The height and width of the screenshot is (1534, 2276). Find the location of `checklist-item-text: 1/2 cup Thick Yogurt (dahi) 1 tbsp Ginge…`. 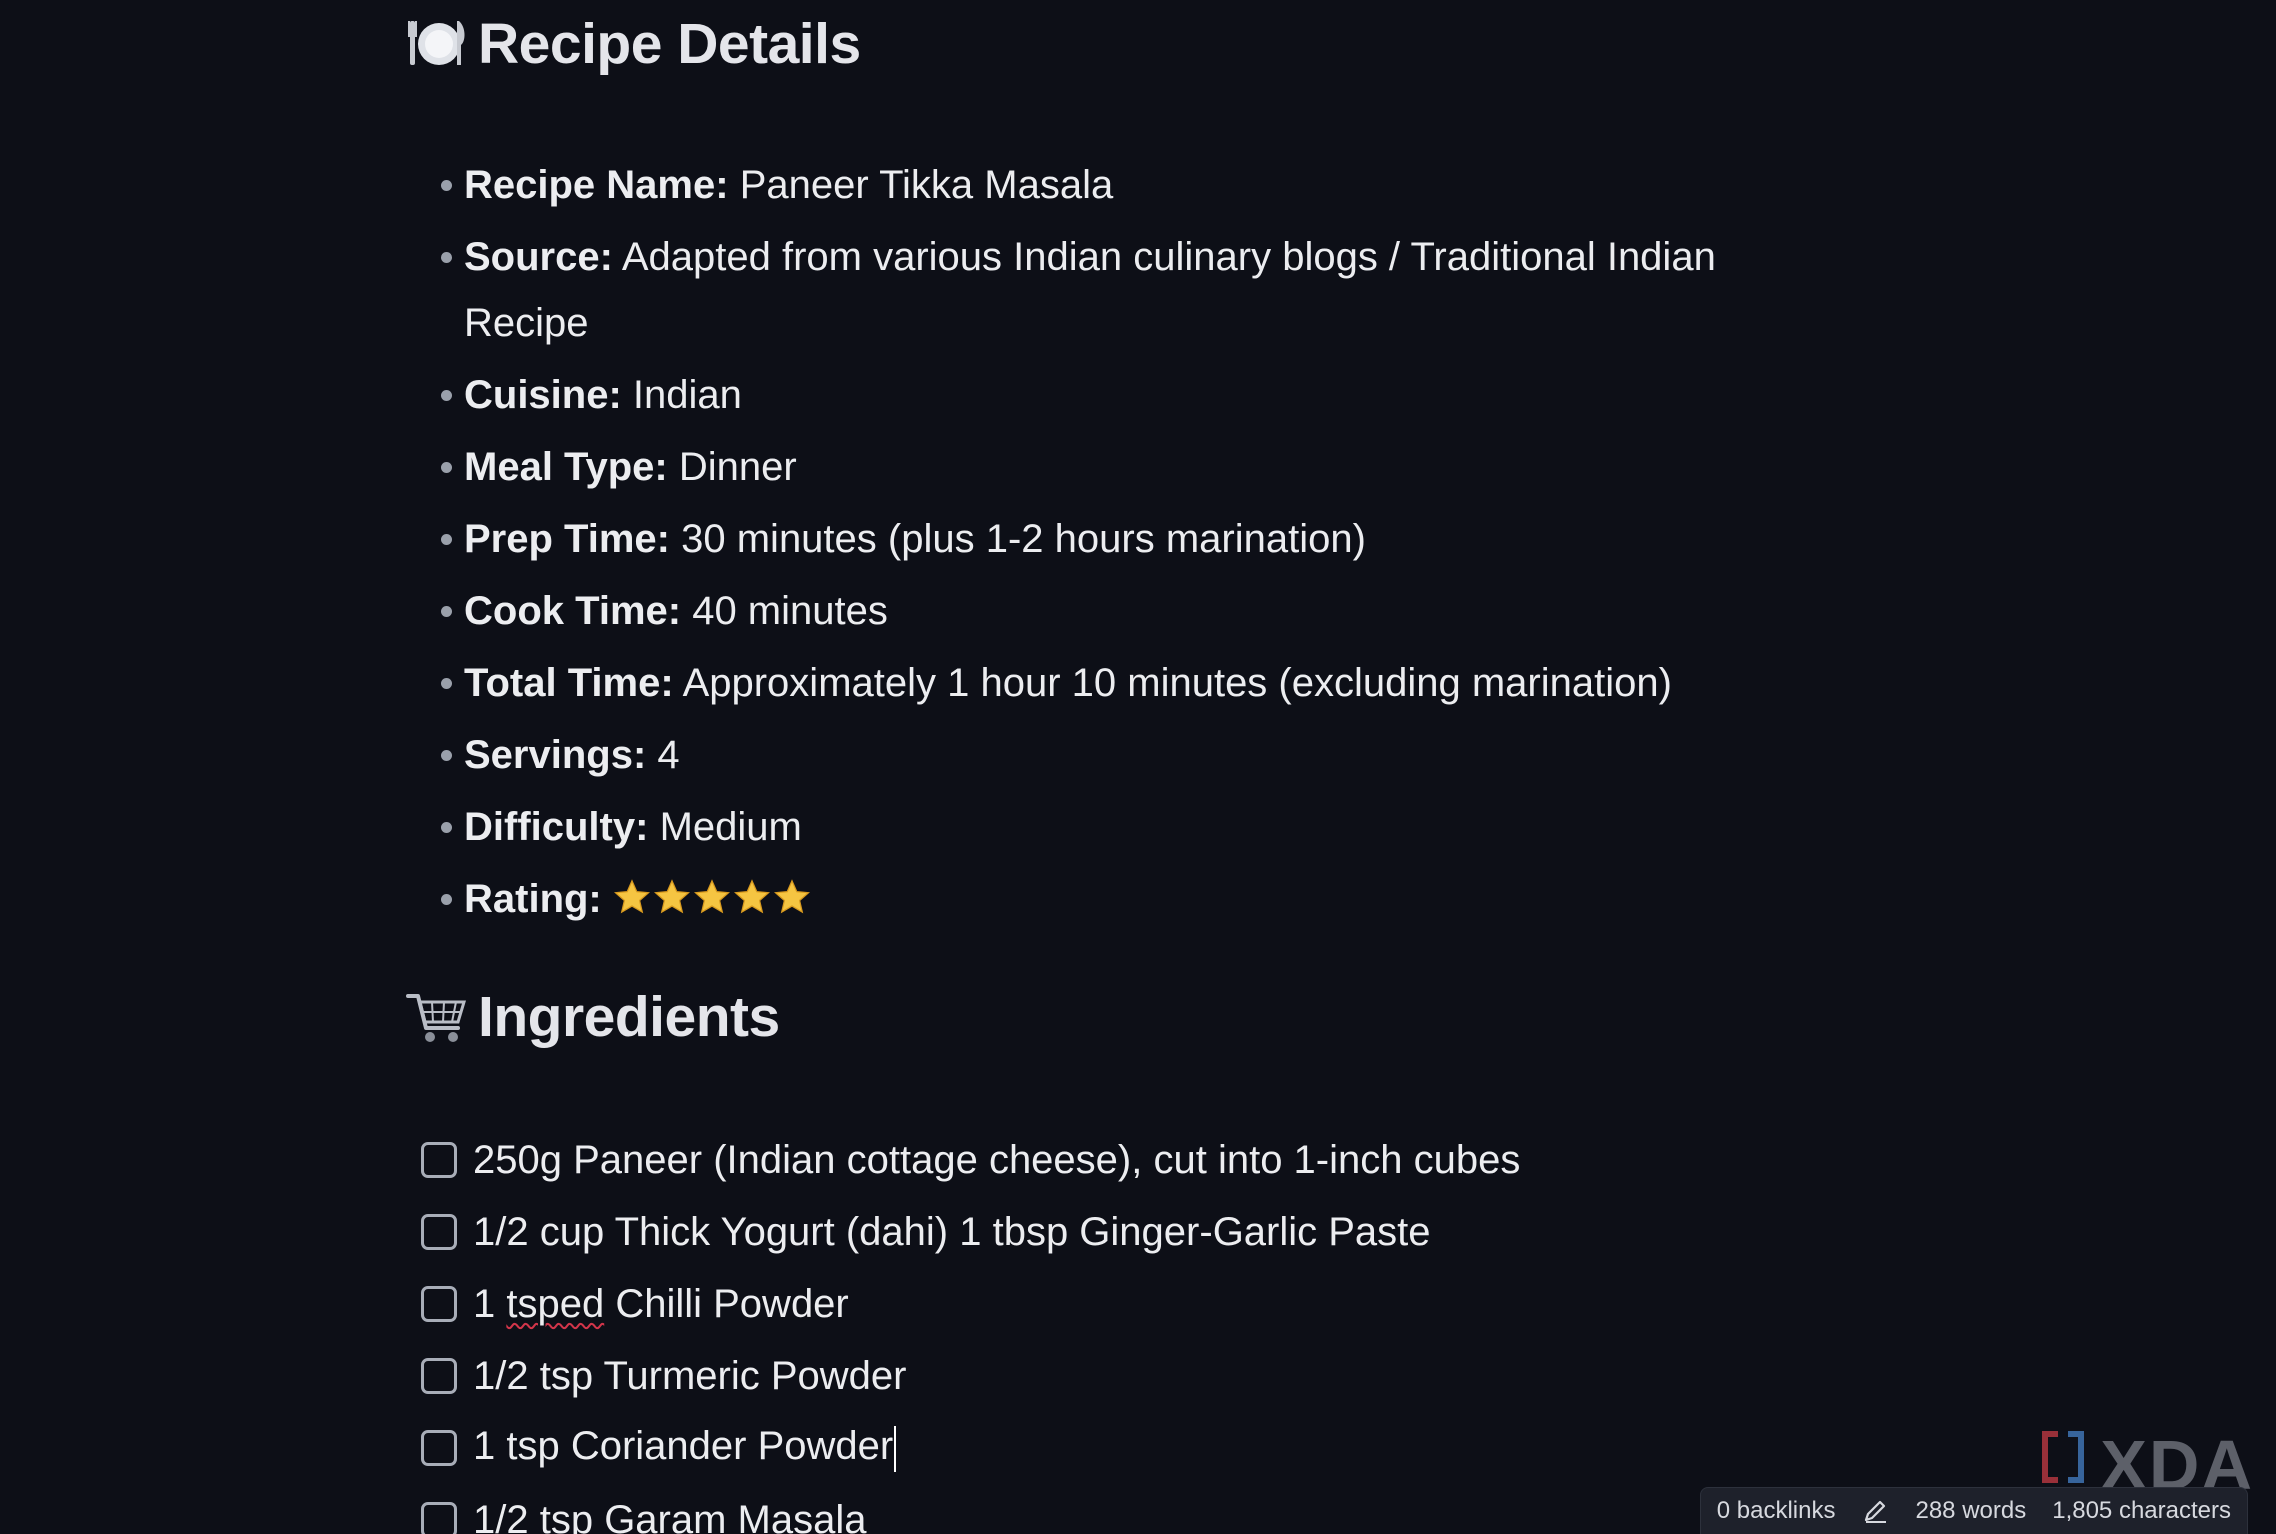

checklist-item-text: 1/2 cup Thick Yogurt (dahi) 1 tbsp Ginge… is located at coordinates (952, 1232).